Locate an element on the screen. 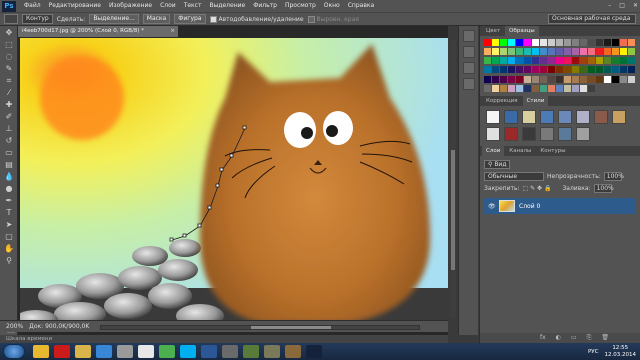 The width and height of the screenshot is (640, 360). properties-panel-icon is located at coordinates (469, 52).